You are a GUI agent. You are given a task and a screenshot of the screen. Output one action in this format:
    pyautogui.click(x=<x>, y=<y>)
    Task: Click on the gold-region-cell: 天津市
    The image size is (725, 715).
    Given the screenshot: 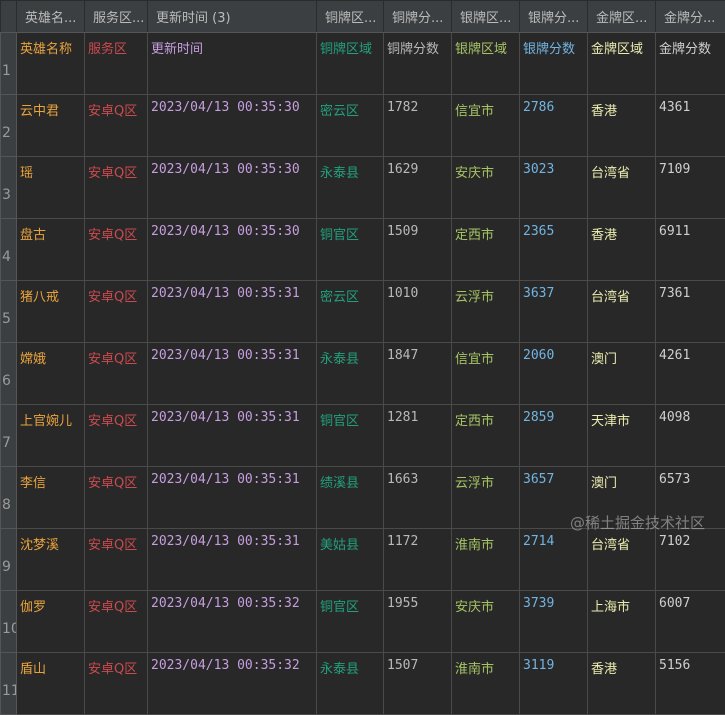 What is the action you would take?
    pyautogui.click(x=622, y=436)
    